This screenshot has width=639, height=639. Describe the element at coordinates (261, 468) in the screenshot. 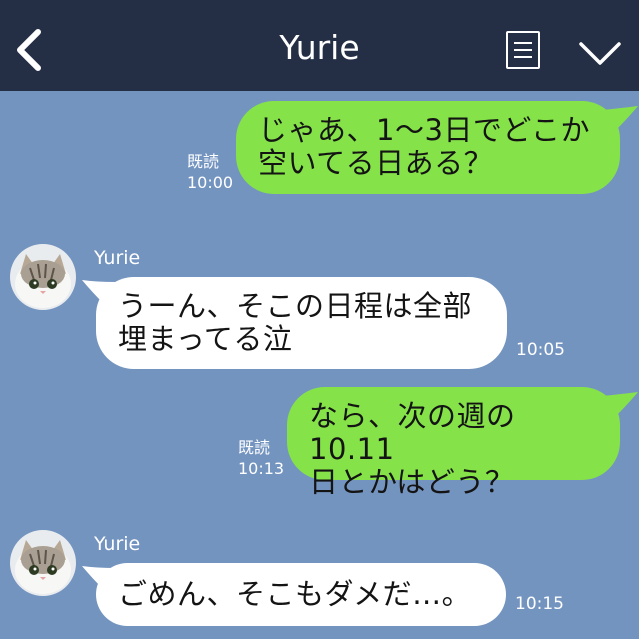

I see `message-time: 10:13` at that location.